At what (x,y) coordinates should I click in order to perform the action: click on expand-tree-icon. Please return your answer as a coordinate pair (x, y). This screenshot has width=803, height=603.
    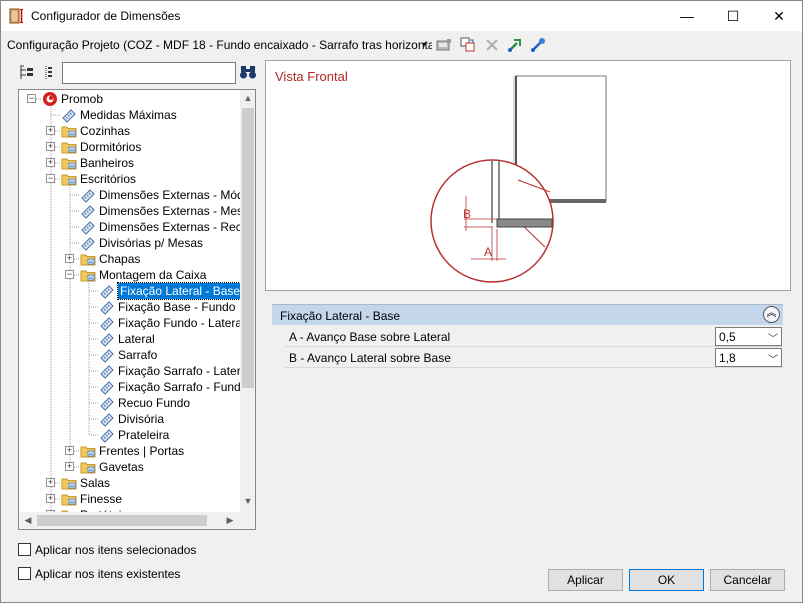
    Looking at the image, I should click on (49, 73).